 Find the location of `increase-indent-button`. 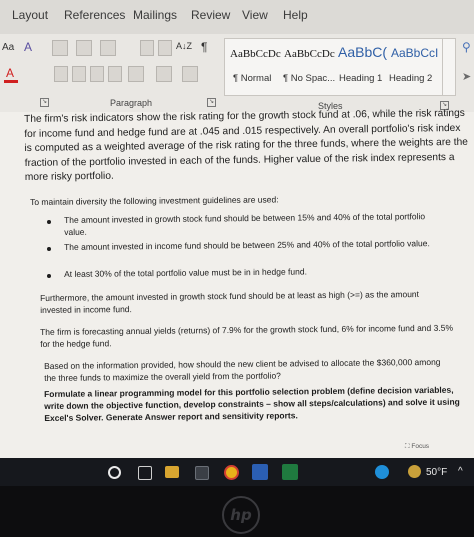

increase-indent-button is located at coordinates (165, 48).